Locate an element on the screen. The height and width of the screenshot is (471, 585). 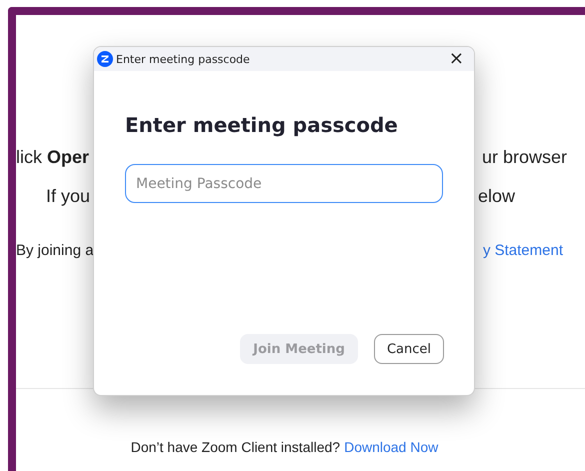
cancel-button: Cancel is located at coordinates (409, 349).